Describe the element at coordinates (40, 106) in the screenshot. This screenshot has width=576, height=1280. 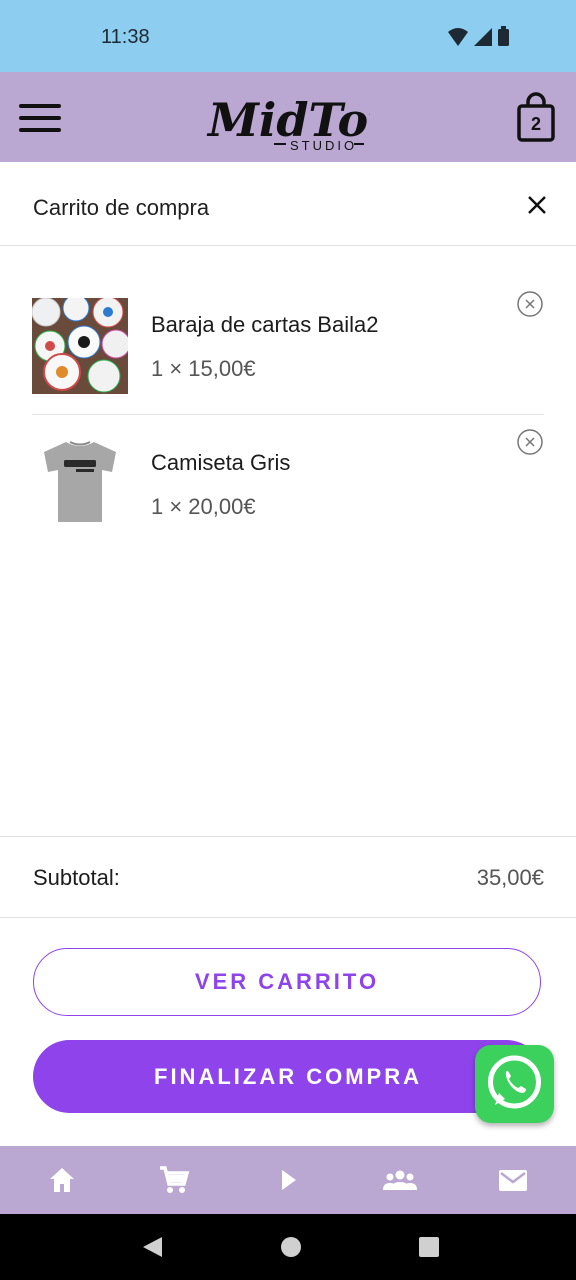
I see `menu-icon` at that location.